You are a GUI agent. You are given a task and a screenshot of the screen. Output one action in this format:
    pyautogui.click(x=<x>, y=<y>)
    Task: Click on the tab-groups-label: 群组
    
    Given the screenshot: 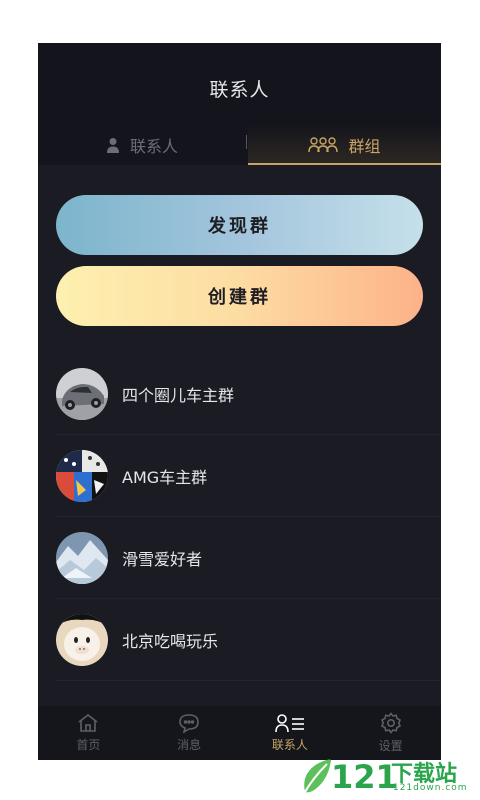 What is the action you would take?
    pyautogui.click(x=364, y=146)
    